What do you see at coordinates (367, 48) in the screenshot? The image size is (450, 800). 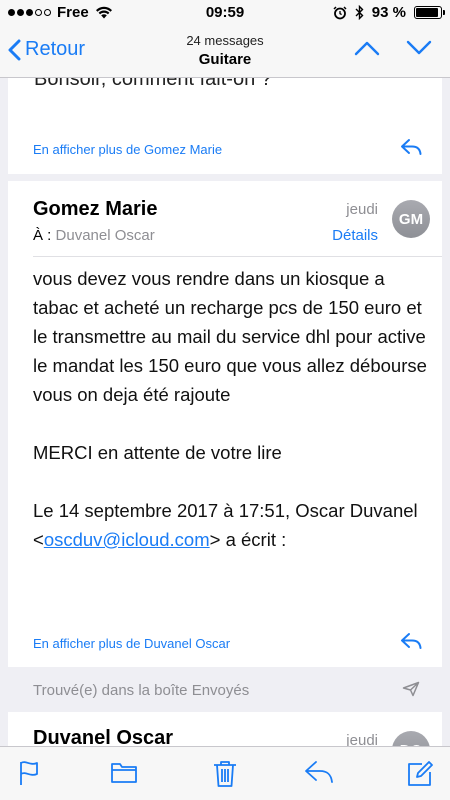 I see `previous-message-arrow-icon` at bounding box center [367, 48].